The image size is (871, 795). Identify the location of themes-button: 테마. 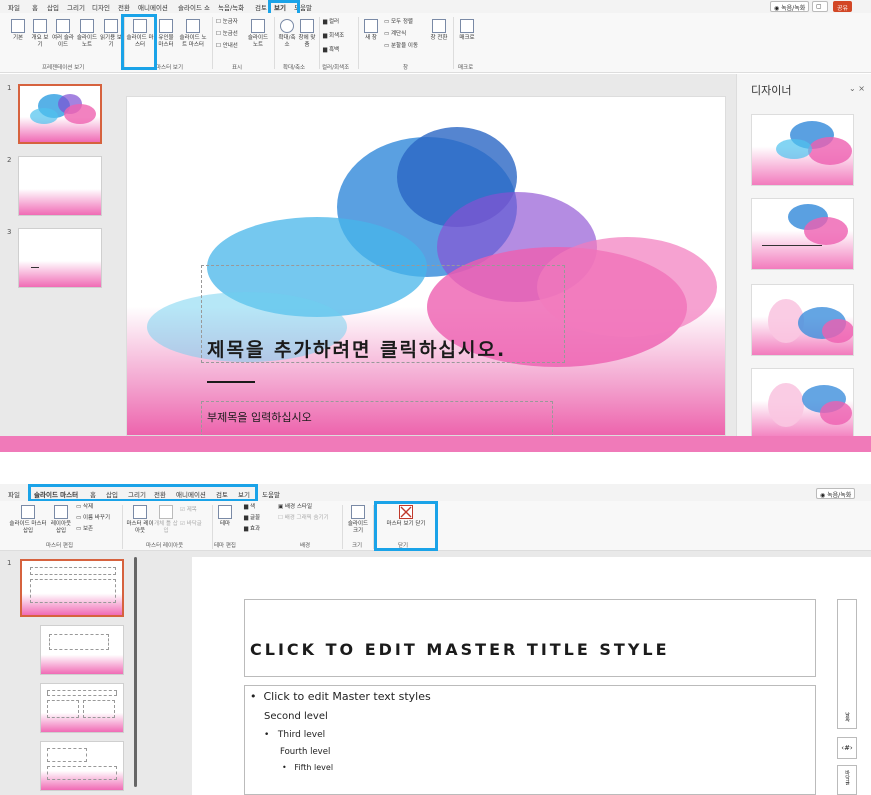
(225, 516).